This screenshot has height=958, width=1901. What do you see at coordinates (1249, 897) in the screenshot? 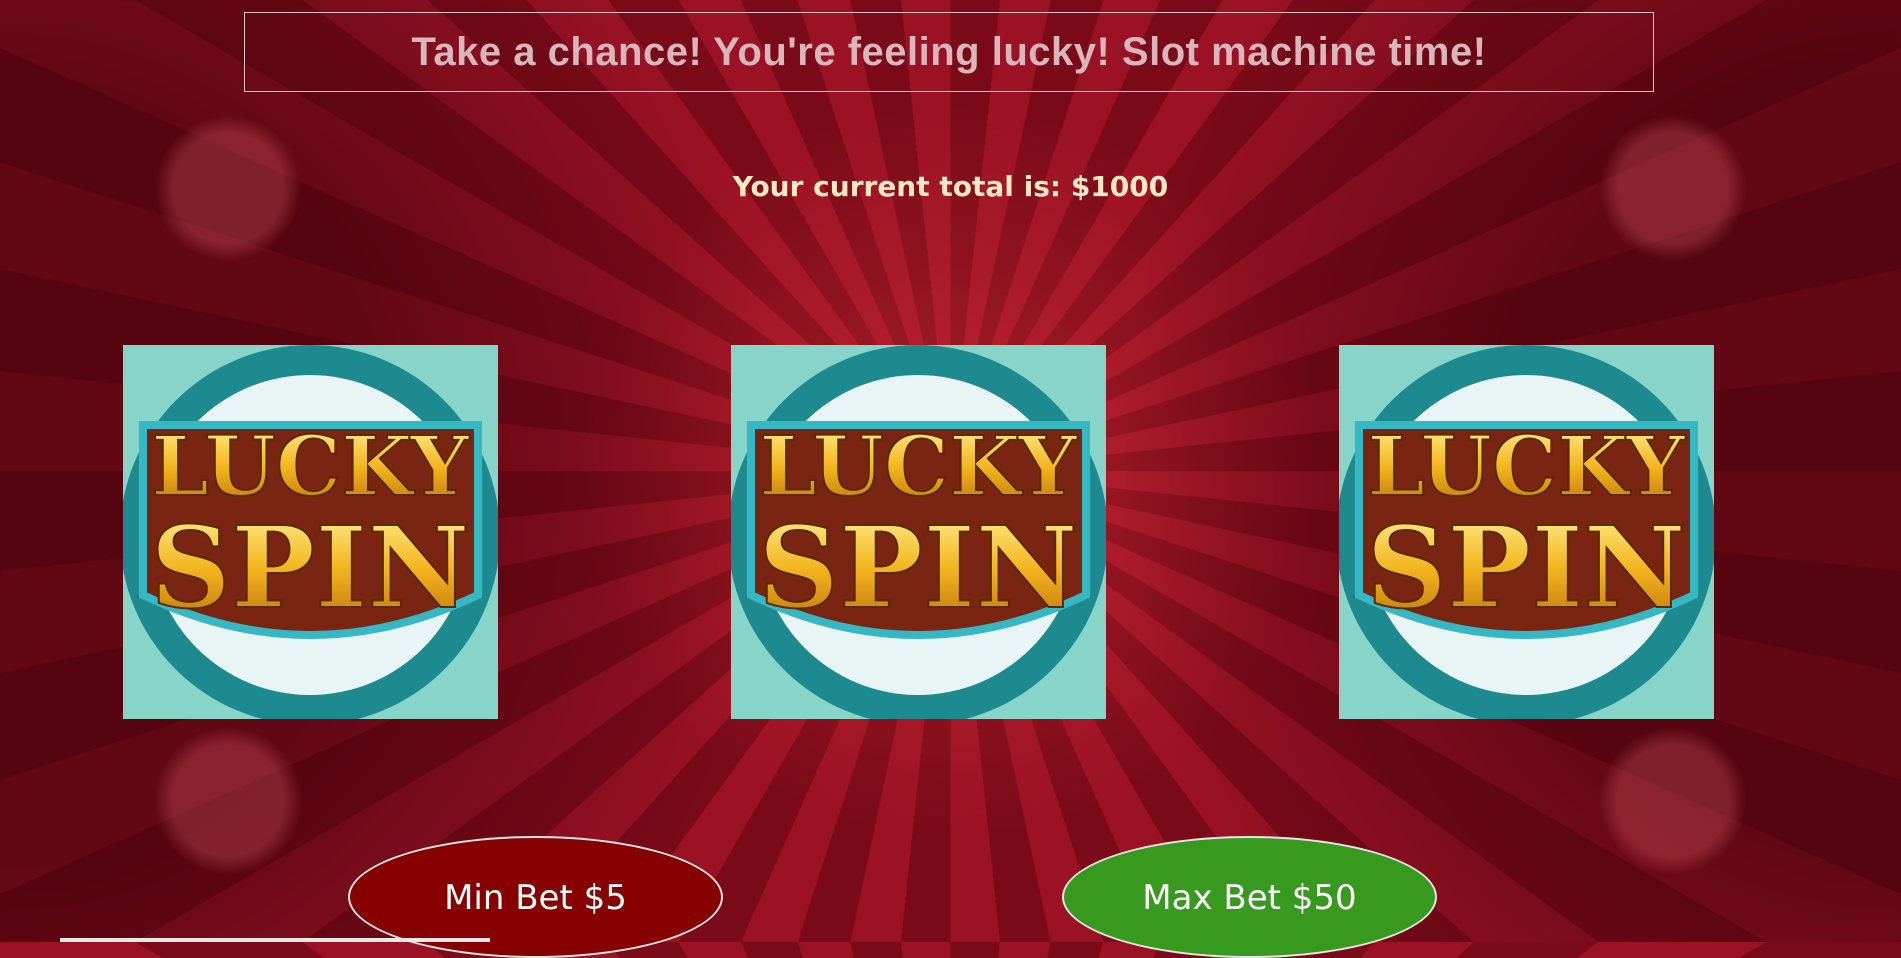
I see `max-bet-button: Max Bet $50` at bounding box center [1249, 897].